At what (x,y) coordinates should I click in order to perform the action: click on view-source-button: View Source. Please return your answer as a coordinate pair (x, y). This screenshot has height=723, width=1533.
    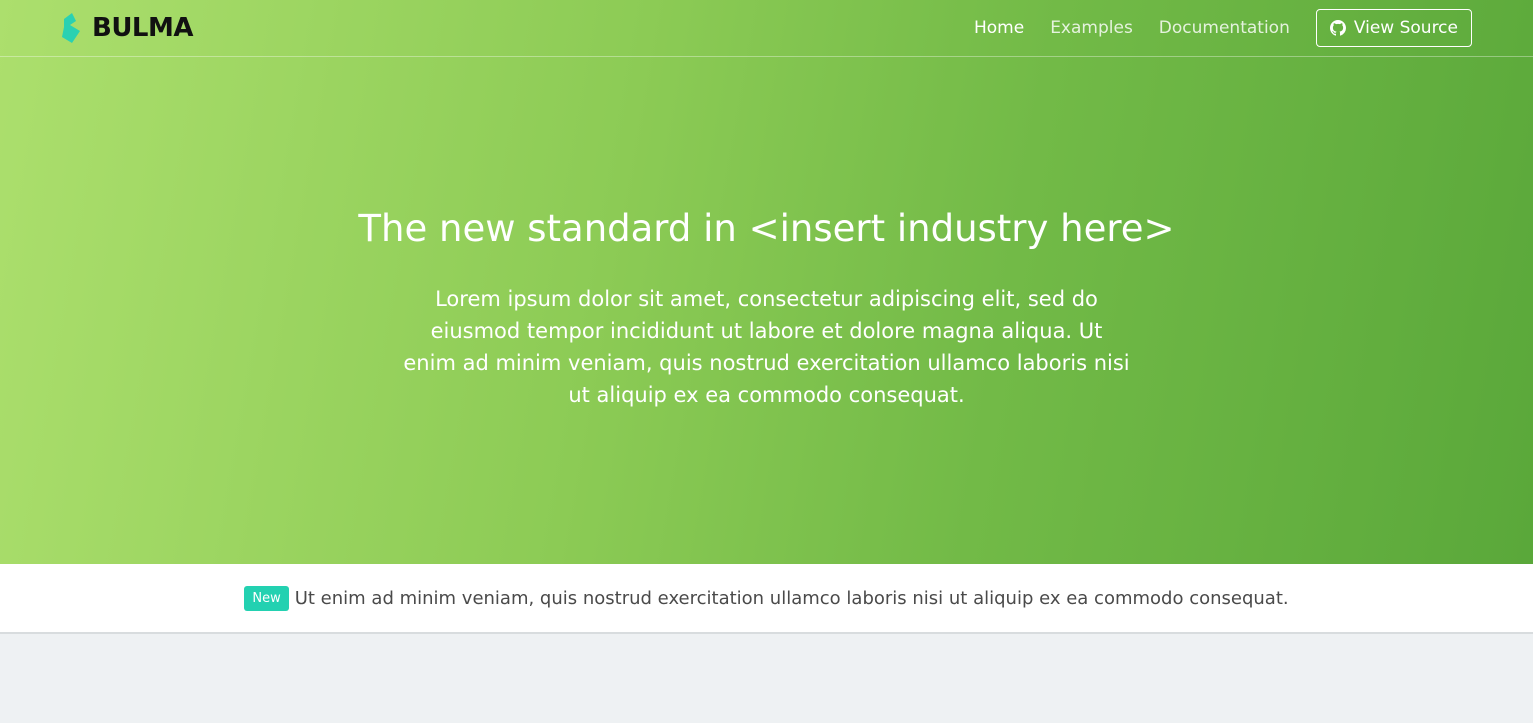
    Looking at the image, I should click on (1393, 28).